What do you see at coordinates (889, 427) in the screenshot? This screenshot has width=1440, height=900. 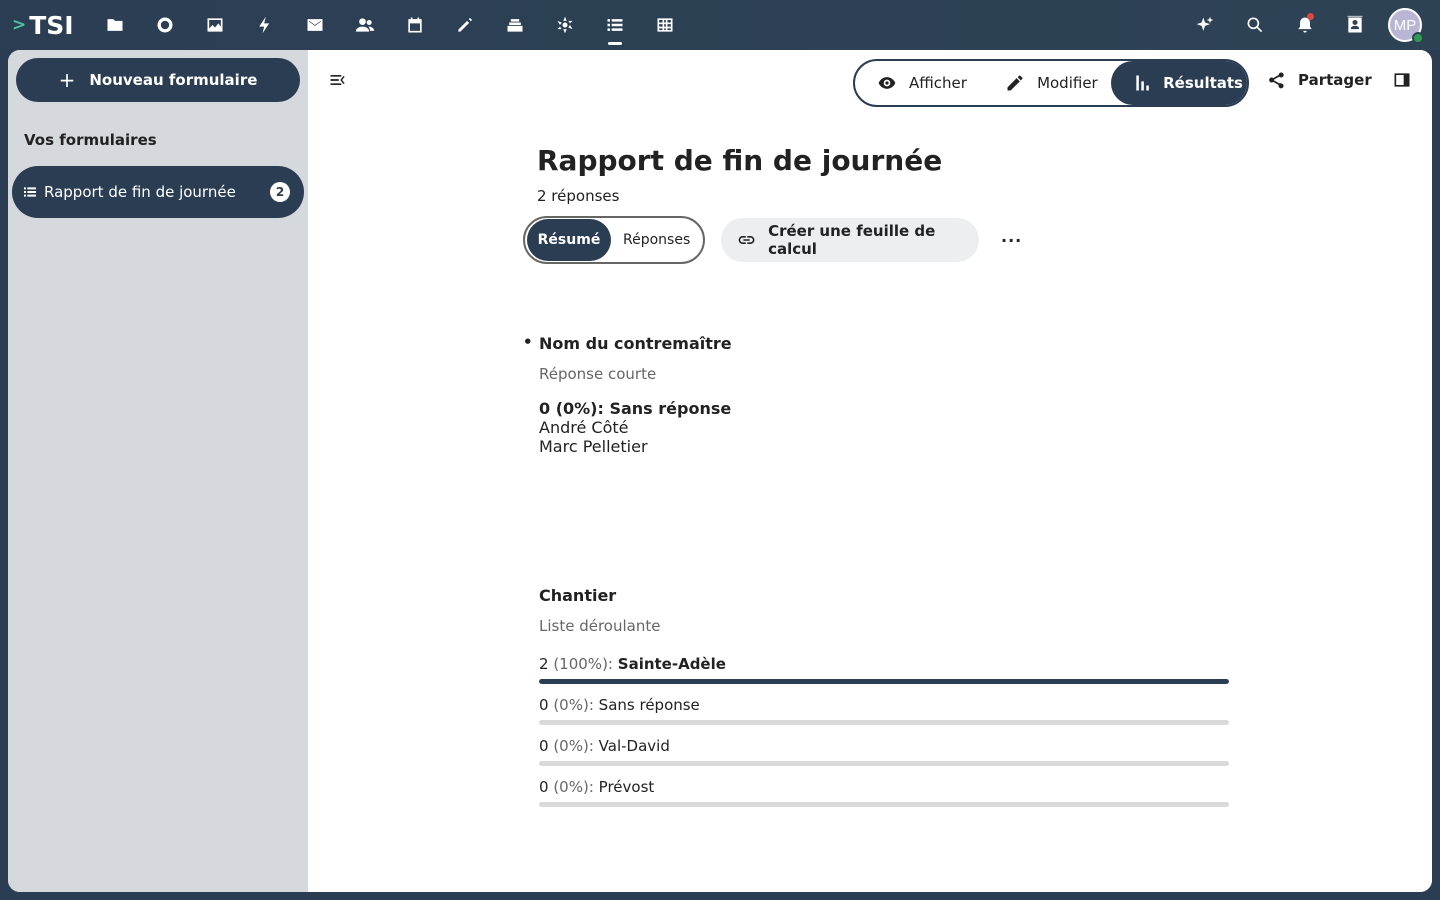 I see `answer-item: André Côté` at bounding box center [889, 427].